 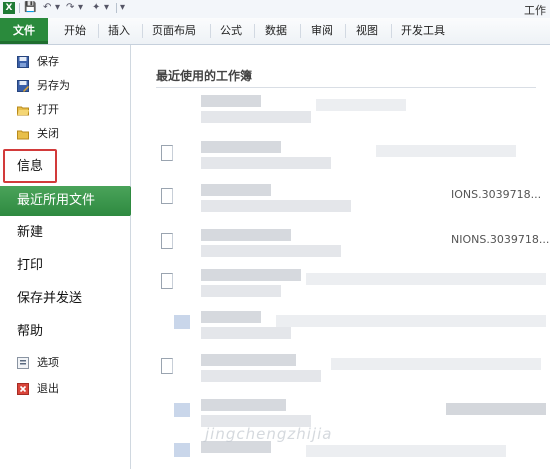 I want to click on nav-open: 打开, so click(x=65, y=110).